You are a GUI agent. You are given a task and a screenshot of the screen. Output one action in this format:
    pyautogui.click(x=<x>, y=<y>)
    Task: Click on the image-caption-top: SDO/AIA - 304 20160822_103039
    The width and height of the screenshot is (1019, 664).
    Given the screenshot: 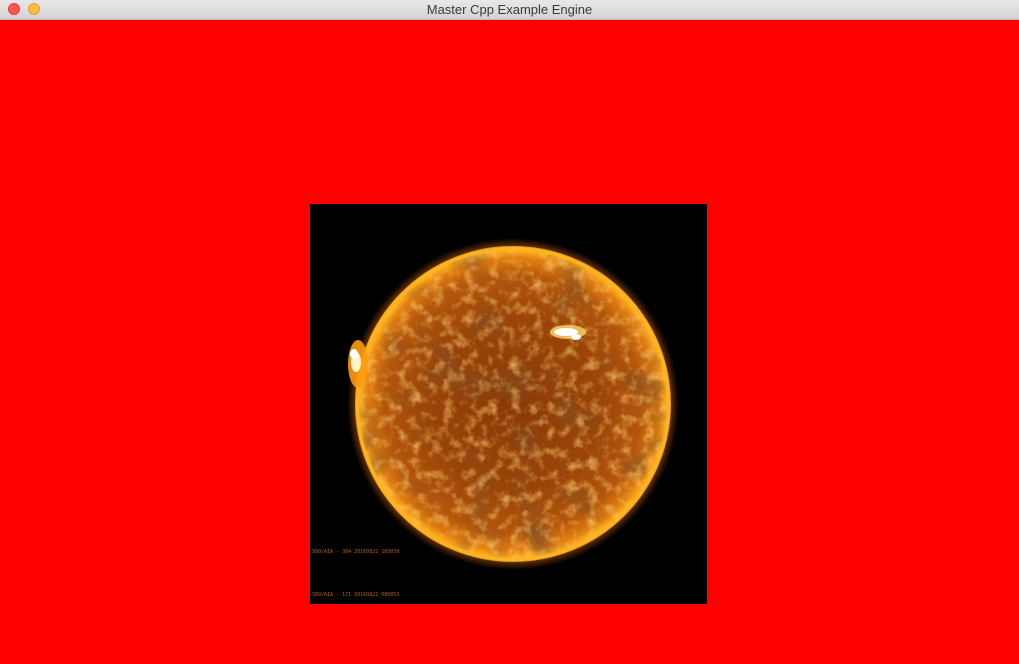 What is the action you would take?
    pyautogui.click(x=356, y=552)
    